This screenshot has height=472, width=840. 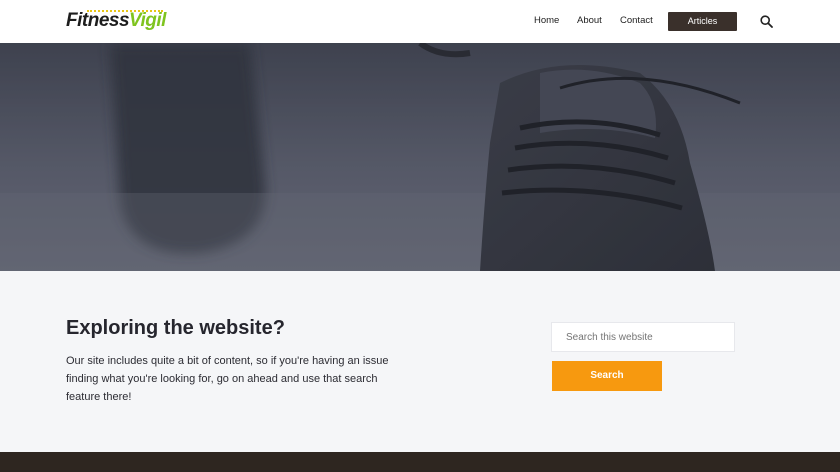 What do you see at coordinates (420, 21) in the screenshot?
I see `site-header: FitnessVigil Home About Contact Articles` at bounding box center [420, 21].